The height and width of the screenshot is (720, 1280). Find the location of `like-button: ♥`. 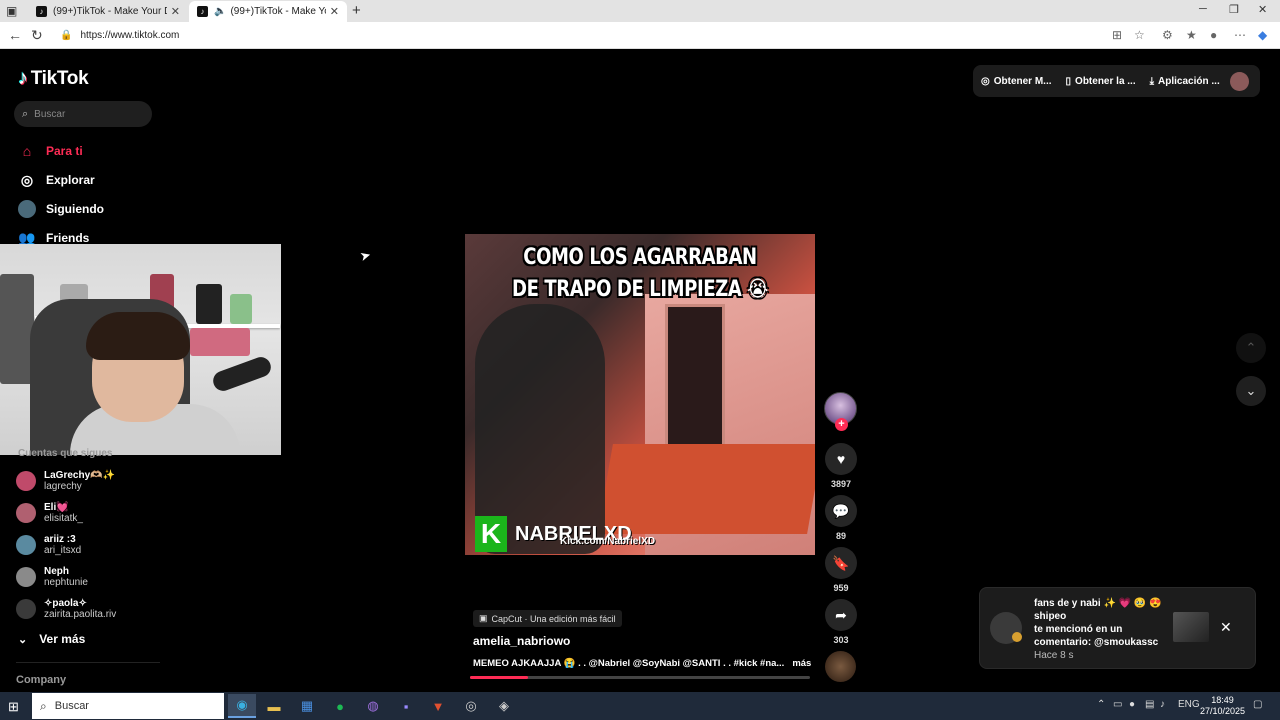

like-button: ♥ is located at coordinates (841, 459).